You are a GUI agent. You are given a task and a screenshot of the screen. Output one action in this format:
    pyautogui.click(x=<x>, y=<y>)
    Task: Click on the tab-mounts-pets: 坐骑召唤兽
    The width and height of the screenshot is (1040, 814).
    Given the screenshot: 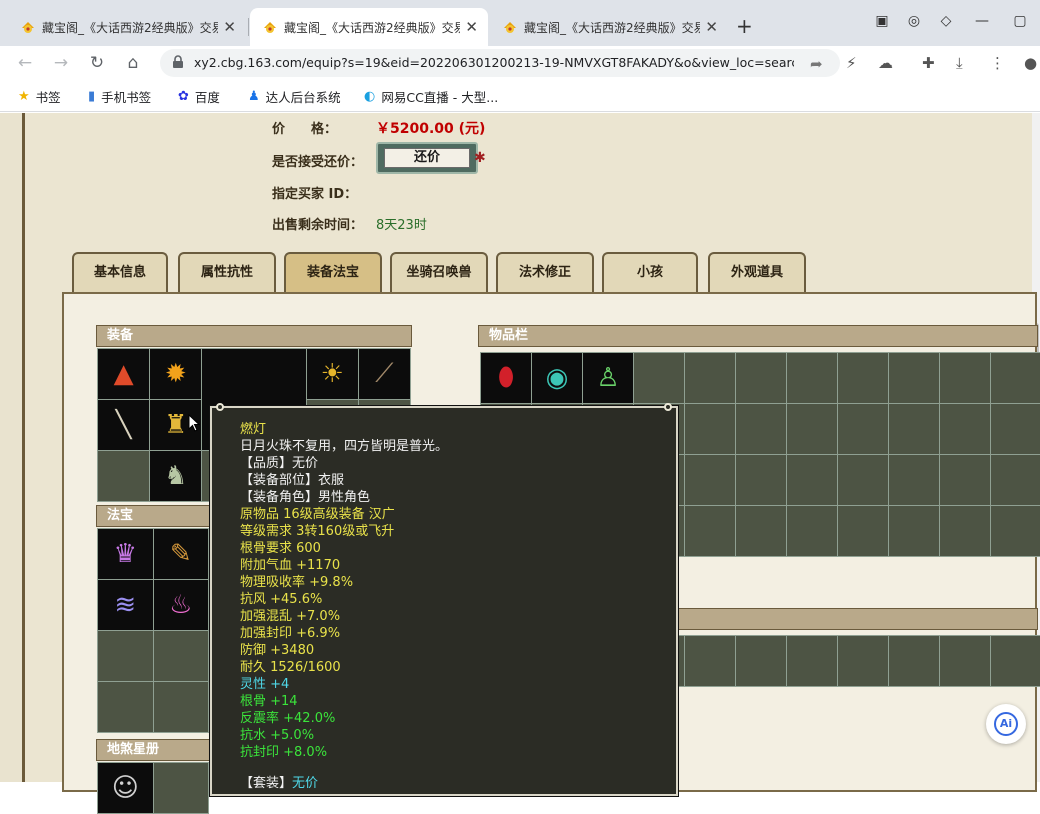 What is the action you would take?
    pyautogui.click(x=439, y=272)
    